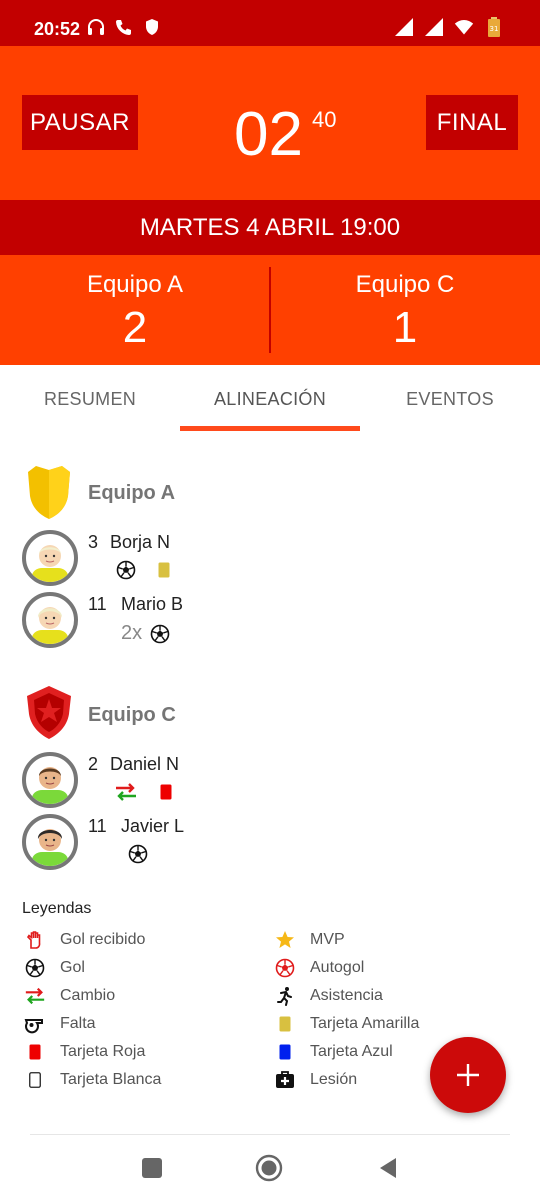  I want to click on home-score: 2, so click(135, 327).